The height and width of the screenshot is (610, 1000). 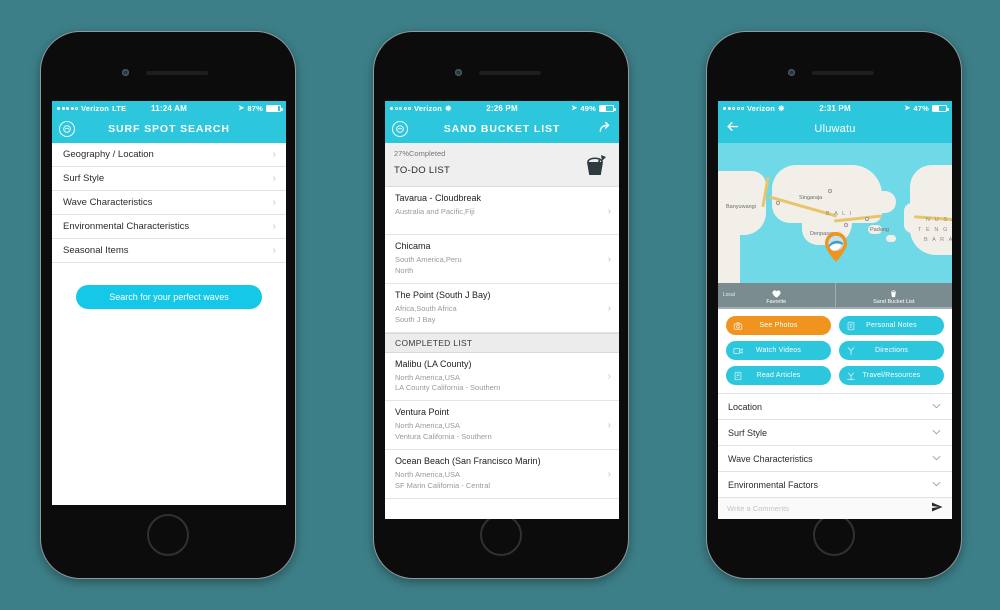 I want to click on camera-icon, so click(x=738, y=326).